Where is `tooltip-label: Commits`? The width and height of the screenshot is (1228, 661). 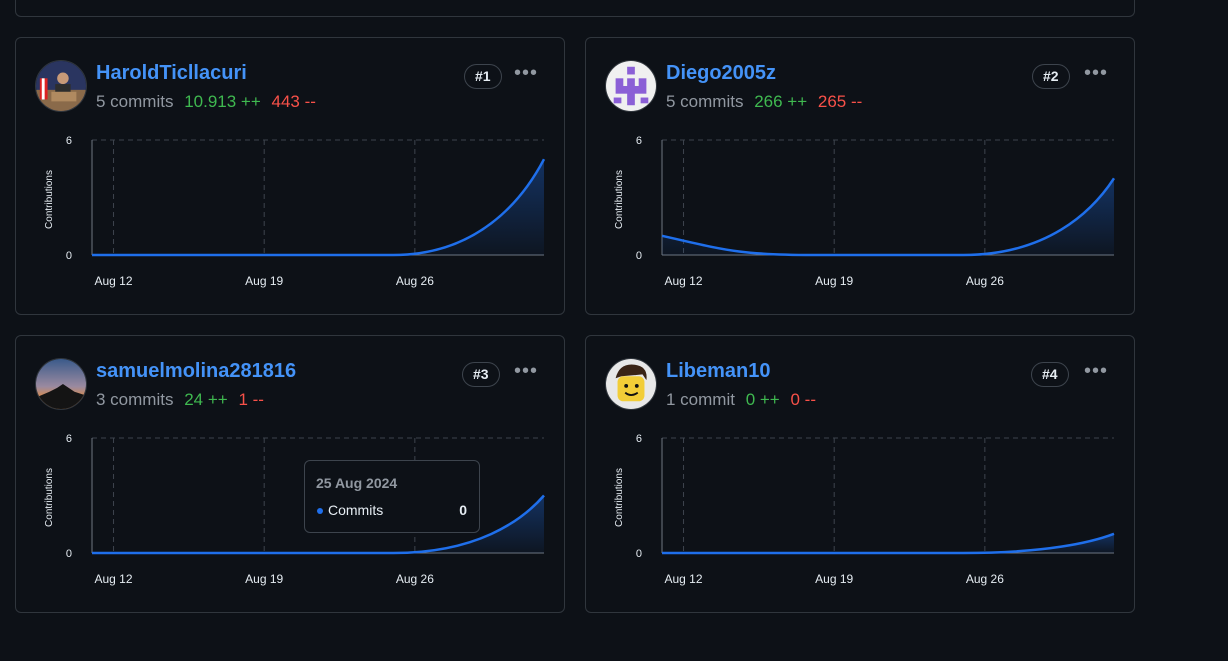
tooltip-label: Commits is located at coordinates (356, 510).